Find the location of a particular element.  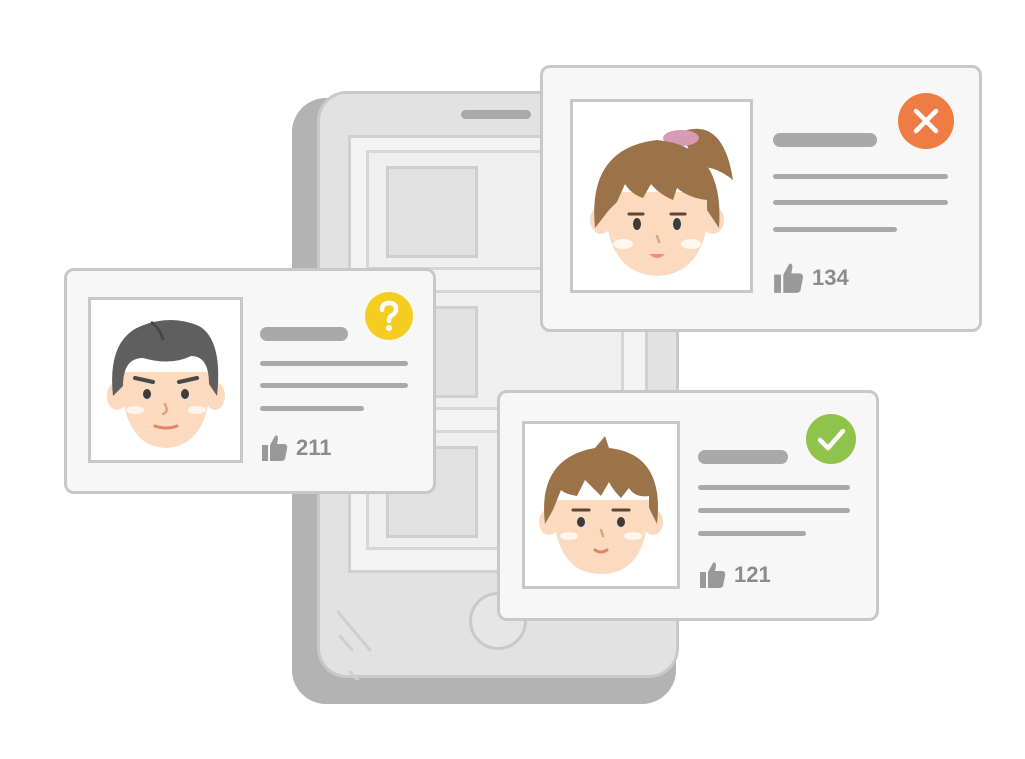

profile-photo-girl is located at coordinates (661, 196).